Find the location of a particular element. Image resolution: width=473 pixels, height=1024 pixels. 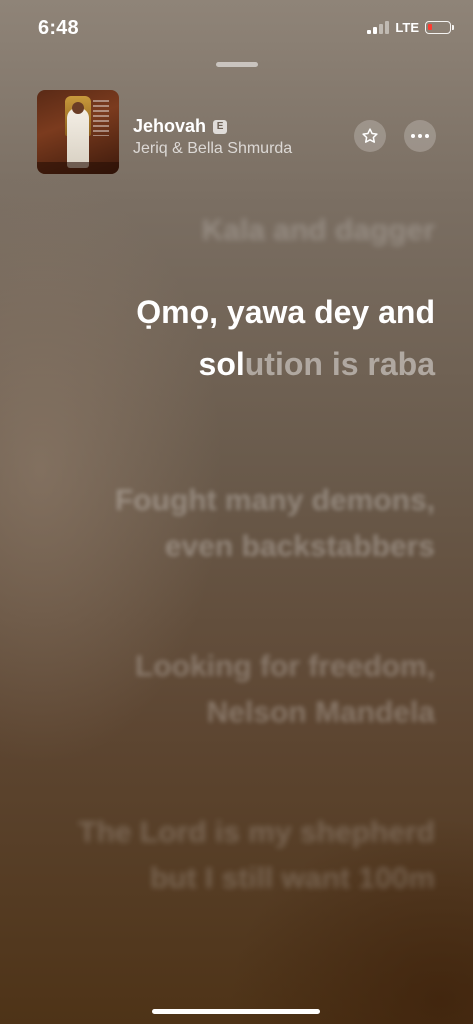

battery-icon is located at coordinates (439, 27).